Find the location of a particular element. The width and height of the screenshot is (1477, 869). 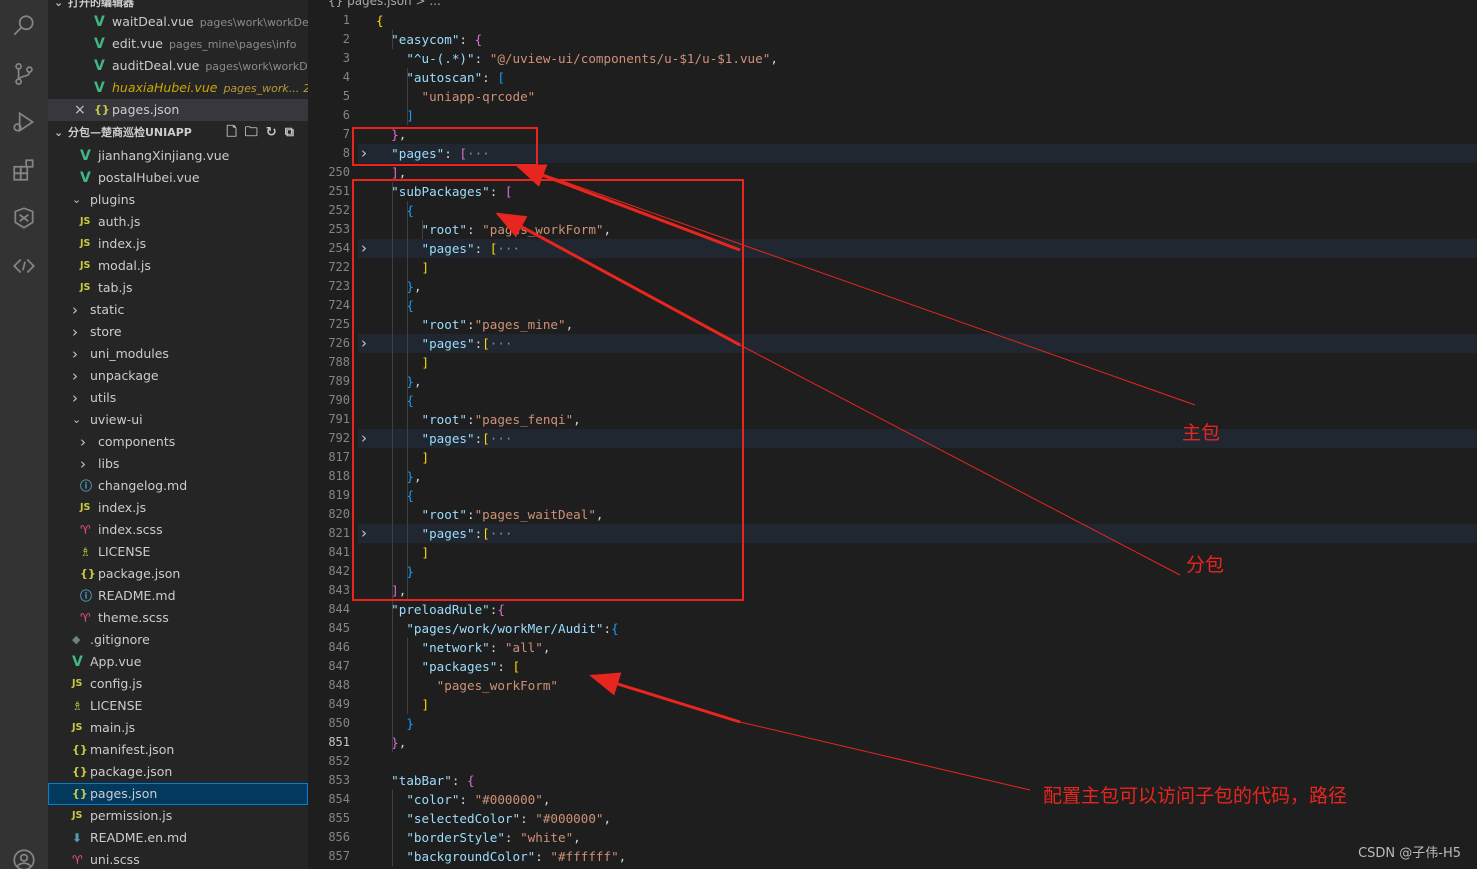

file-item: JS config.js is located at coordinates (178, 684).